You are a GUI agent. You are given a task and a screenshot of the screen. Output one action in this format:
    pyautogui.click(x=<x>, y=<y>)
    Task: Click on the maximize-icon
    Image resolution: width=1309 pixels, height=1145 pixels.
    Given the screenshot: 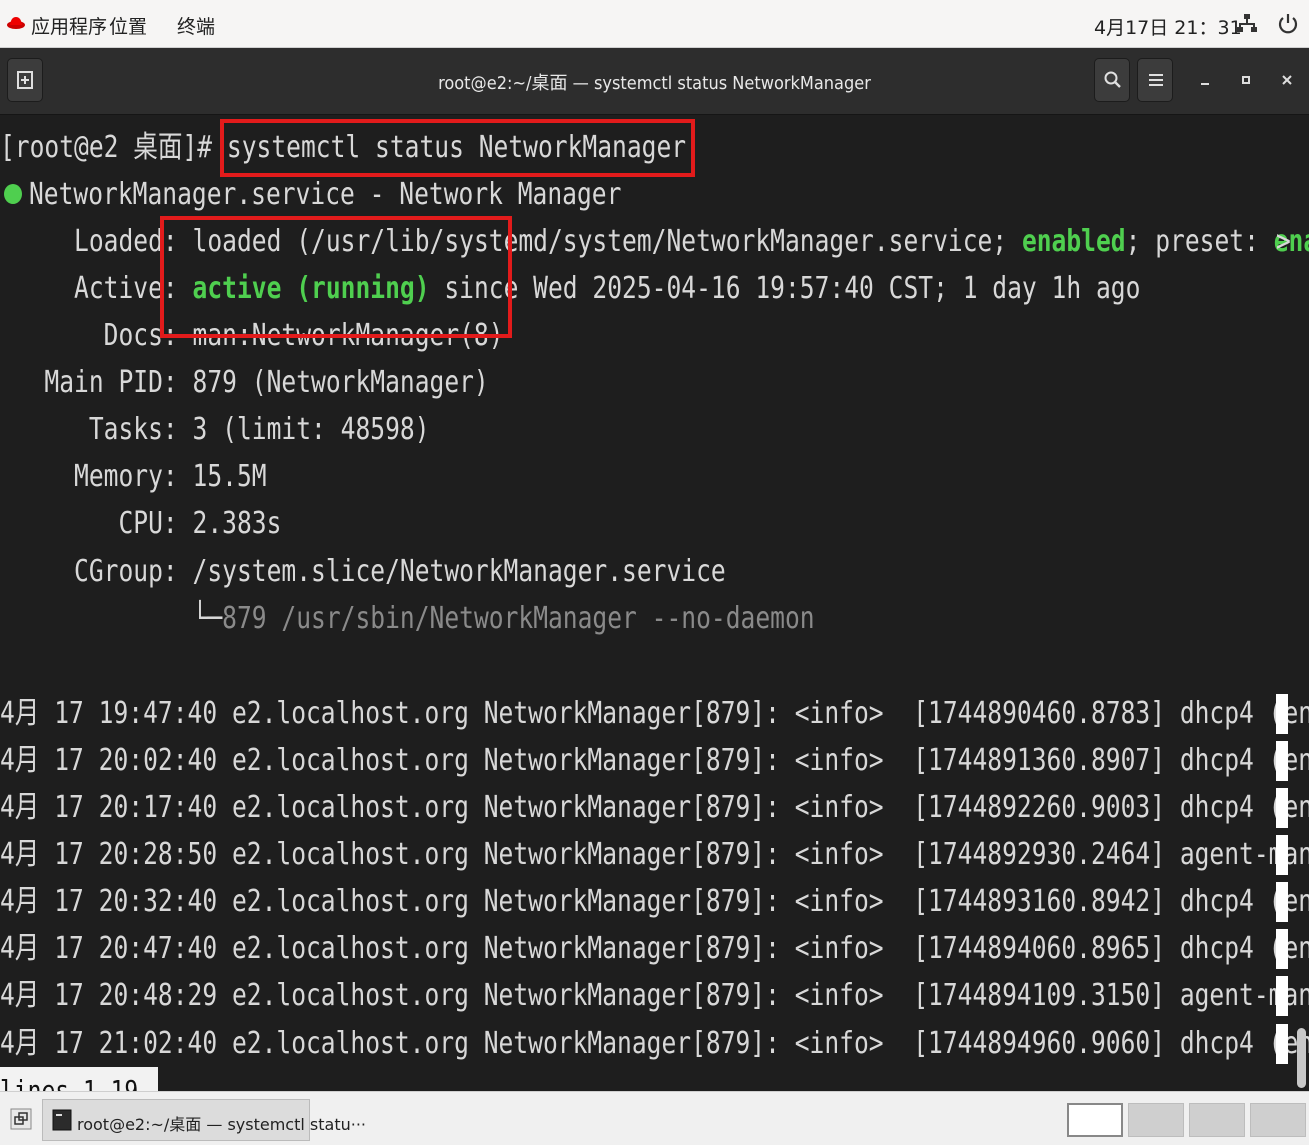 What is the action you would take?
    pyautogui.click(x=1246, y=80)
    